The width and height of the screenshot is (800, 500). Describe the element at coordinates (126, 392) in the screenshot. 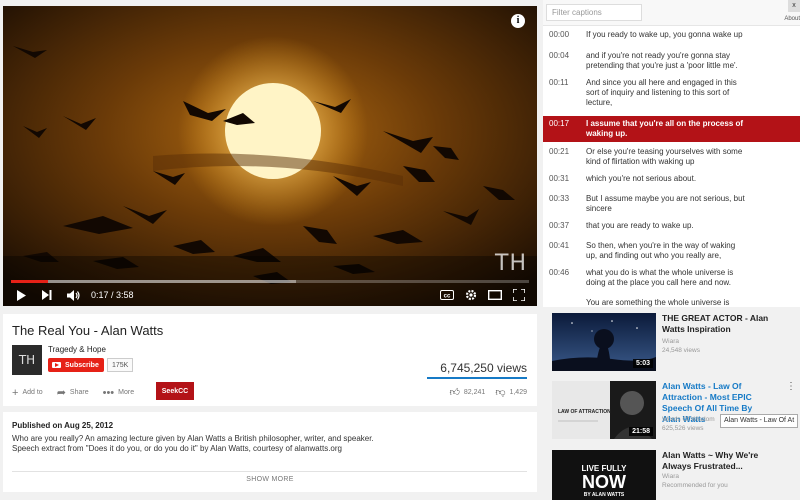

I see `more-label: More` at that location.